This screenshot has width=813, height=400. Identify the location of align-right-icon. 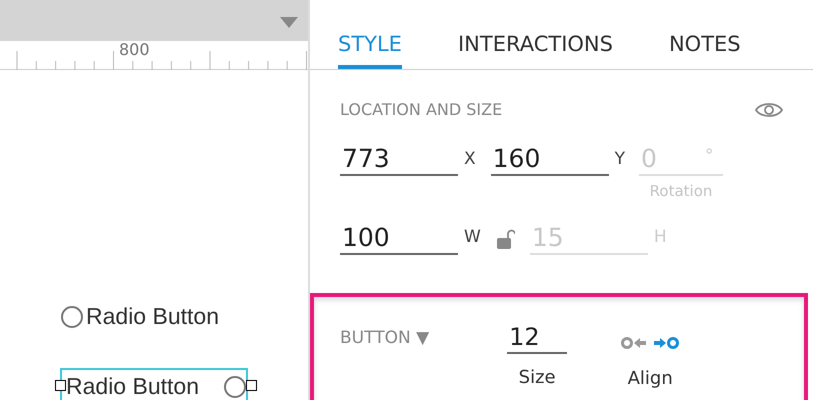
(667, 343).